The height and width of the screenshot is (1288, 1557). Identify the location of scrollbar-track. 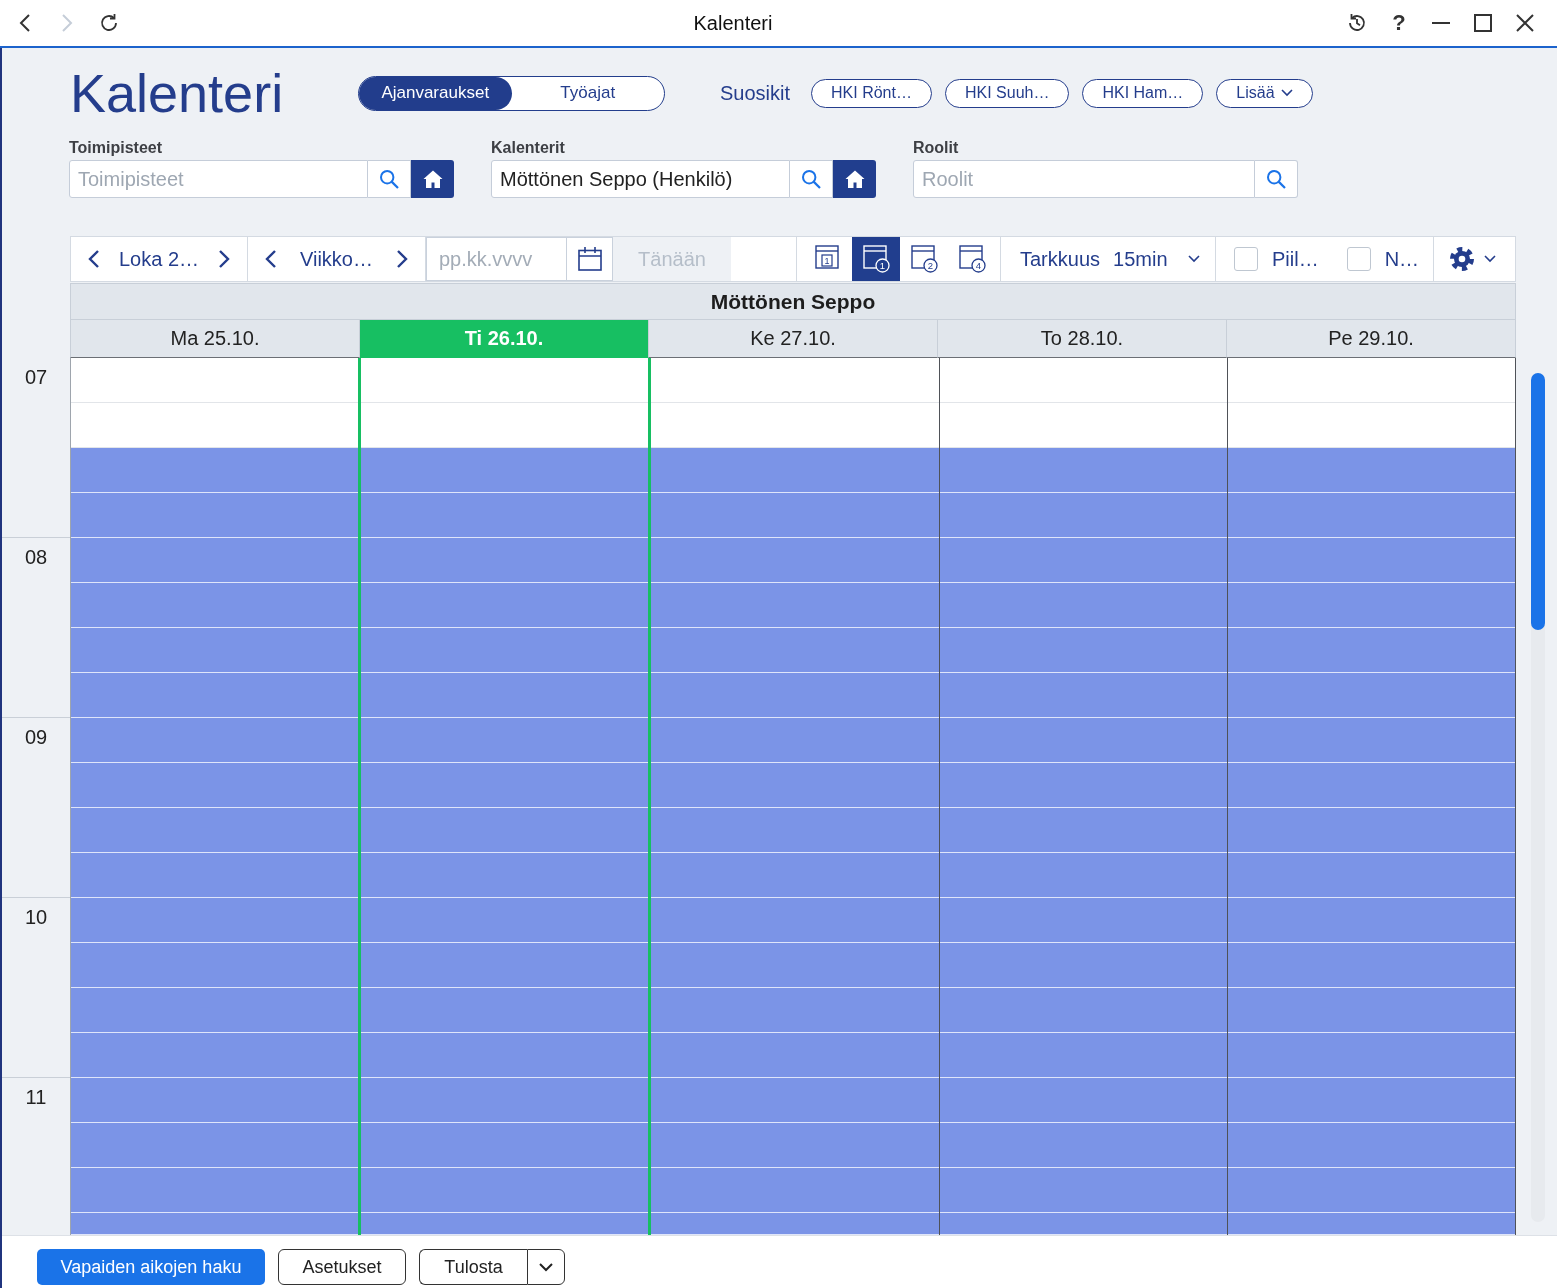
(1538, 797).